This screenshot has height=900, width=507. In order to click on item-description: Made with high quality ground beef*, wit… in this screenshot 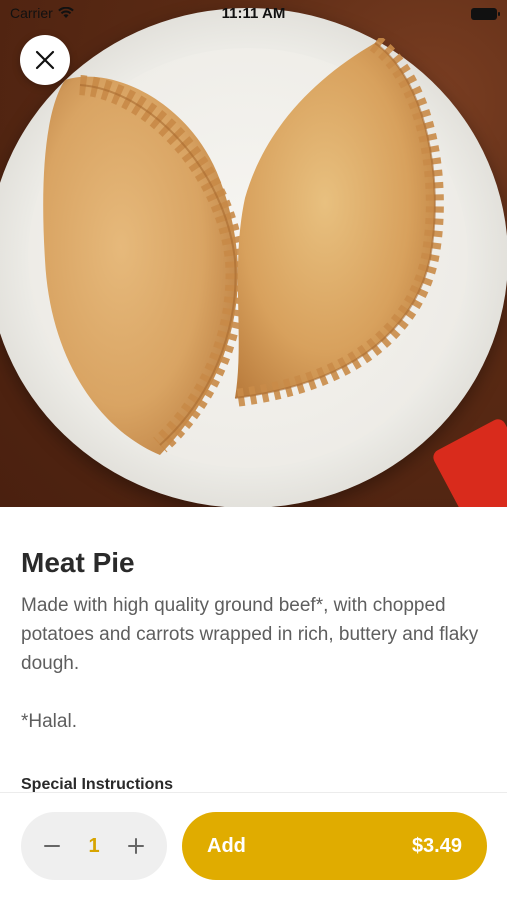, I will do `click(250, 663)`.